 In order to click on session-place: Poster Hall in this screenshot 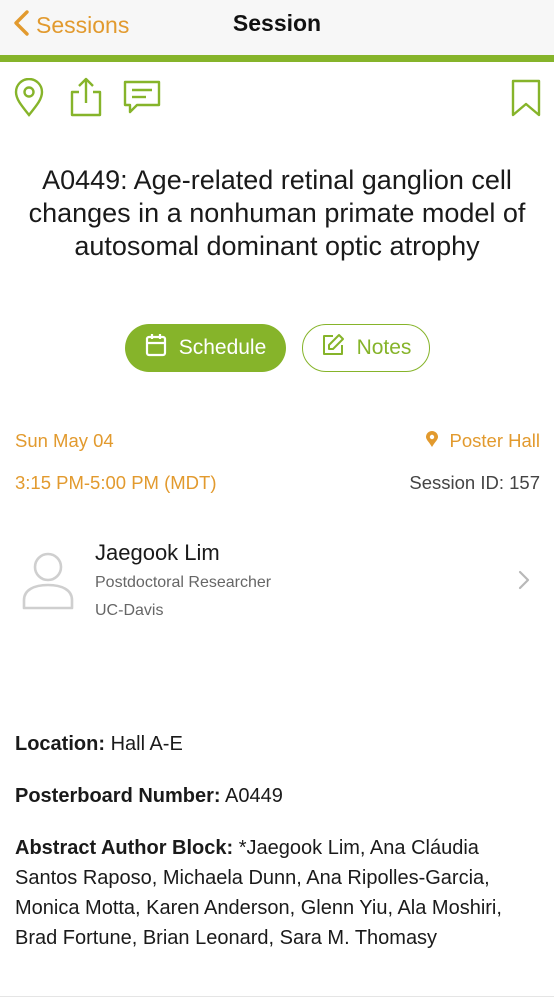, I will do `click(482, 441)`.